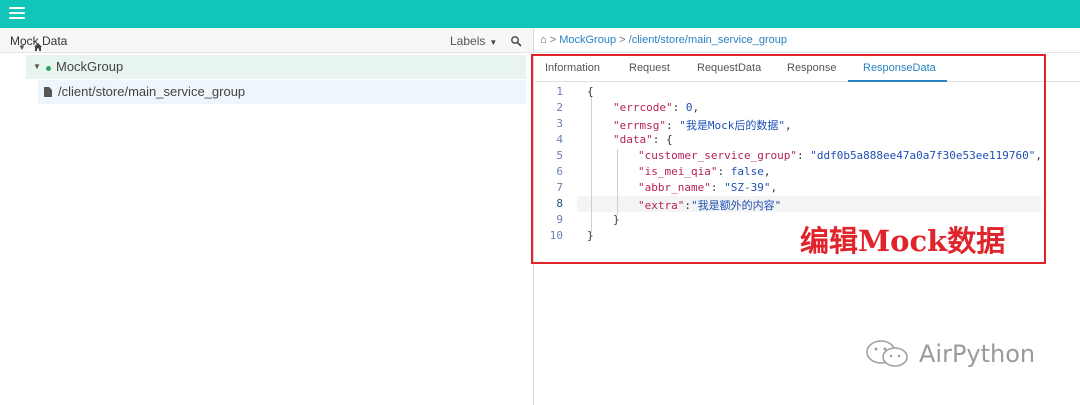 This screenshot has height=405, width=1080. I want to click on tree-item-label: MockGroup, so click(90, 66).